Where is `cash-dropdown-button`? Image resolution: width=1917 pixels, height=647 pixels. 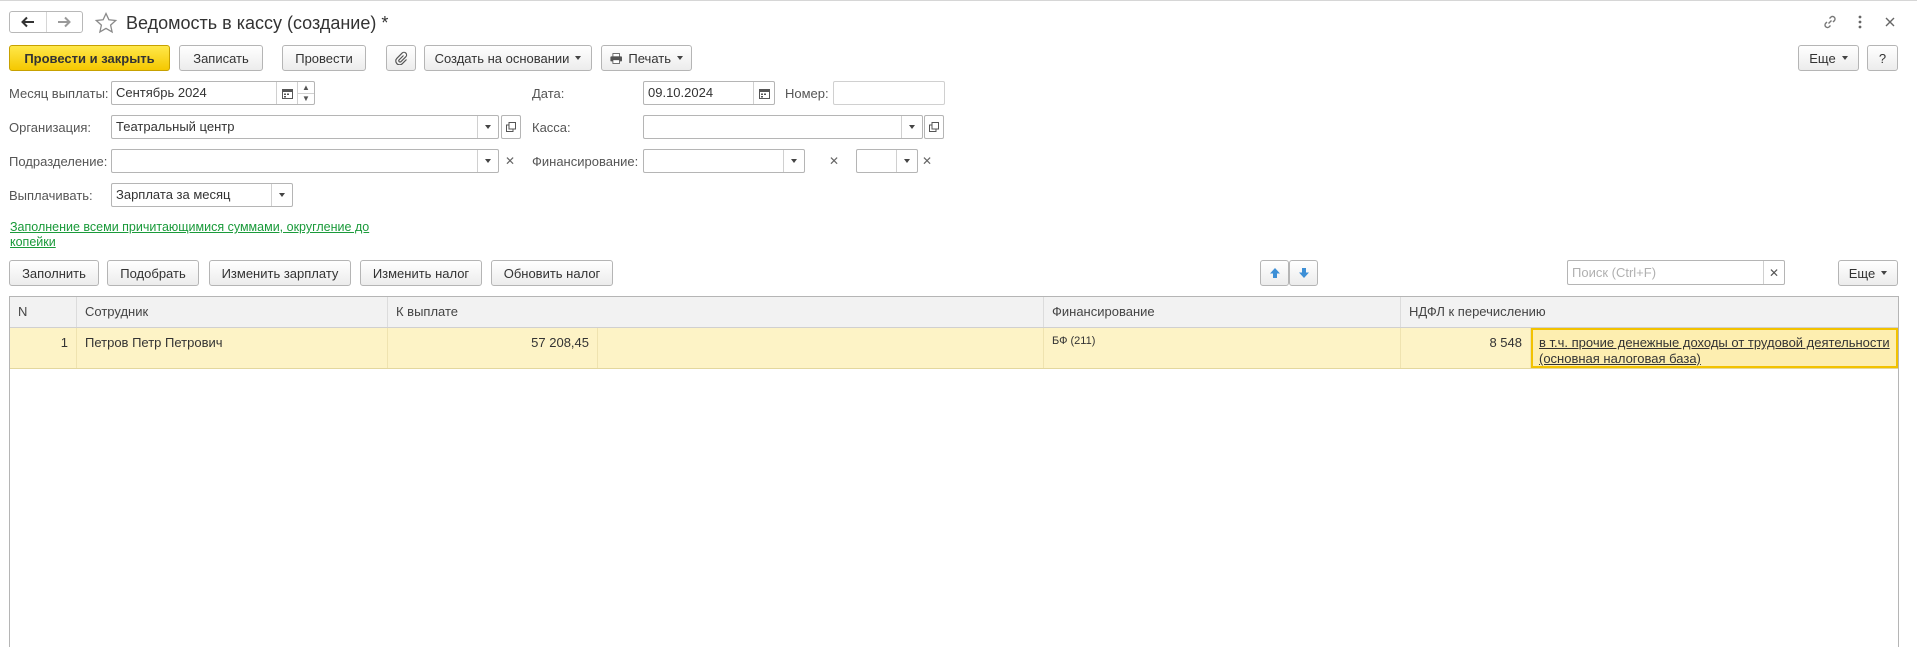 cash-dropdown-button is located at coordinates (911, 127).